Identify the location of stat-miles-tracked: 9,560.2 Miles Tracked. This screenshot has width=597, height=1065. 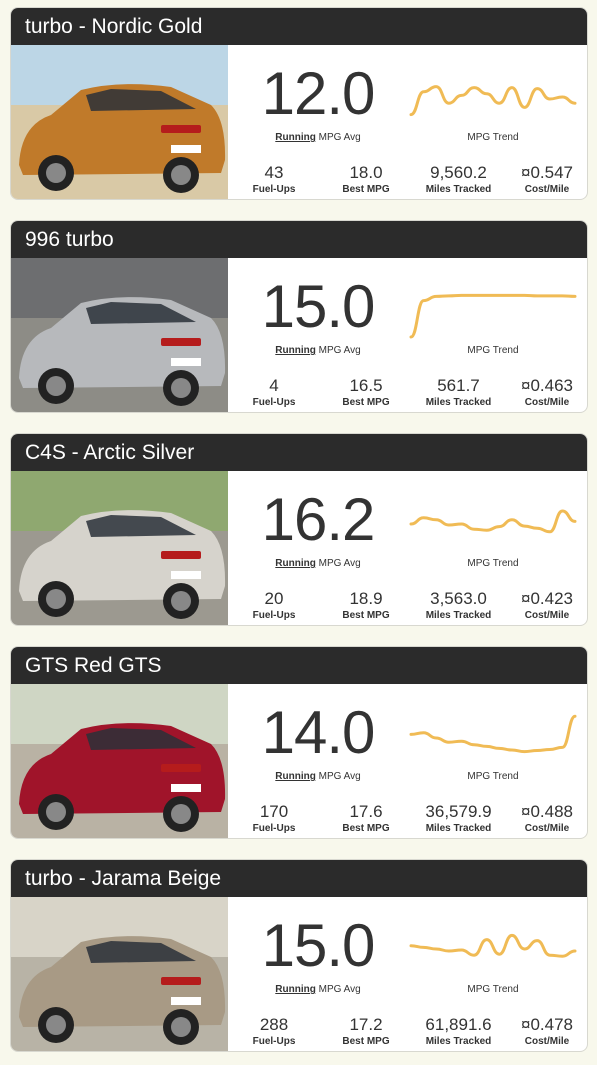
(458, 179).